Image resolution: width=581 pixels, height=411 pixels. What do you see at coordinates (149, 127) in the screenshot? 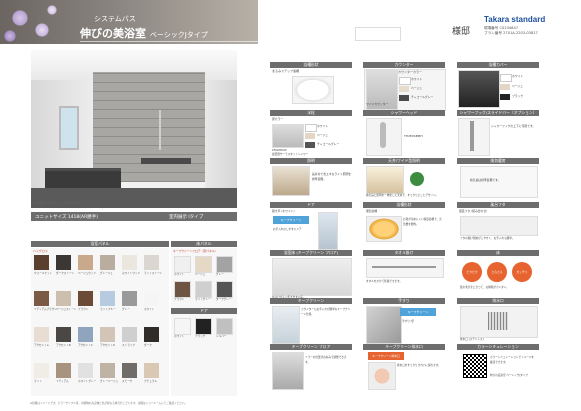
I see `accent-wall` at bounding box center [149, 127].